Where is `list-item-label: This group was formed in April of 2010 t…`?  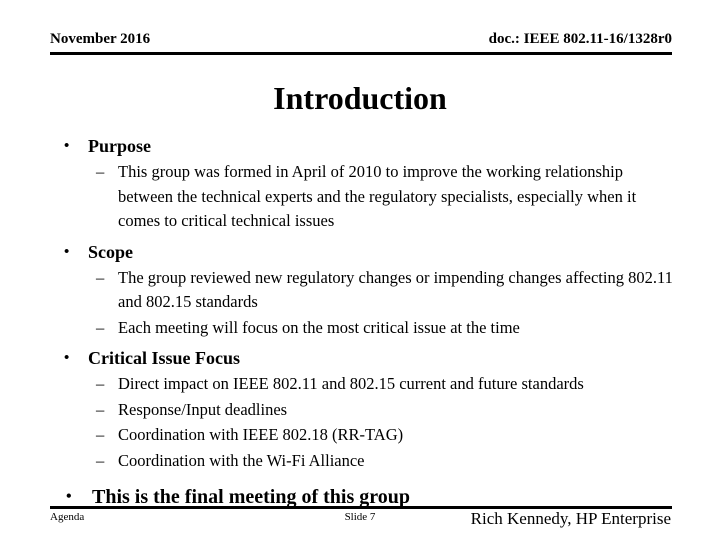
list-item-label: This group was formed in April of 2010 t… is located at coordinates (377, 196).